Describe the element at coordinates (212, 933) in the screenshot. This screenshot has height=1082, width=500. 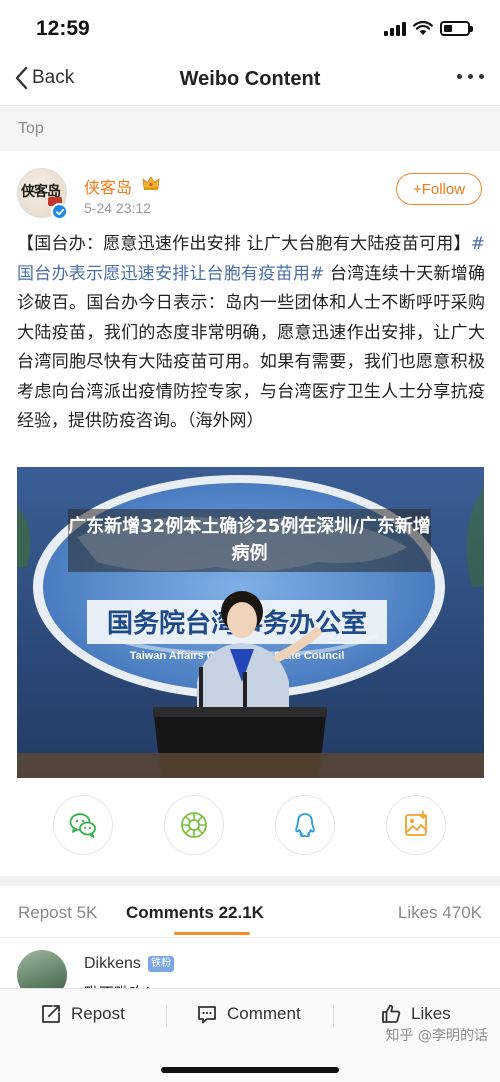
I see `active-tab-indicator` at that location.